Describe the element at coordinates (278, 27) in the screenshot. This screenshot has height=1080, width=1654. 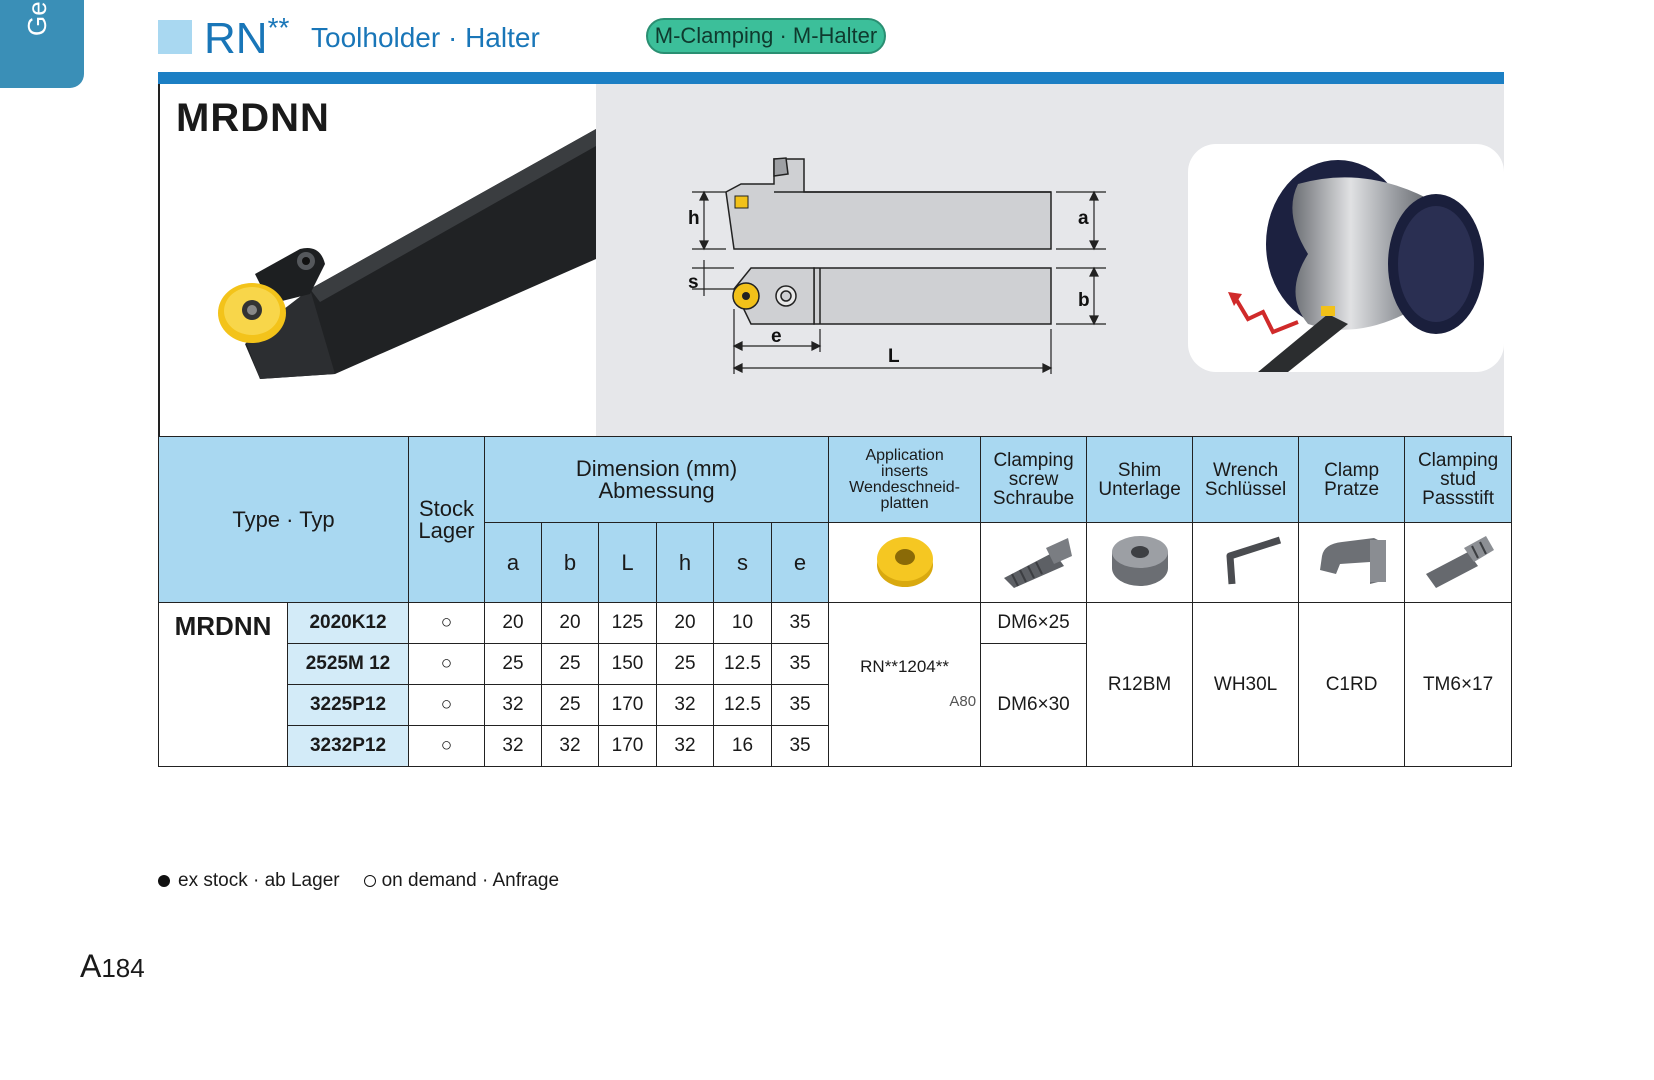
I see `title-sup: **` at that location.